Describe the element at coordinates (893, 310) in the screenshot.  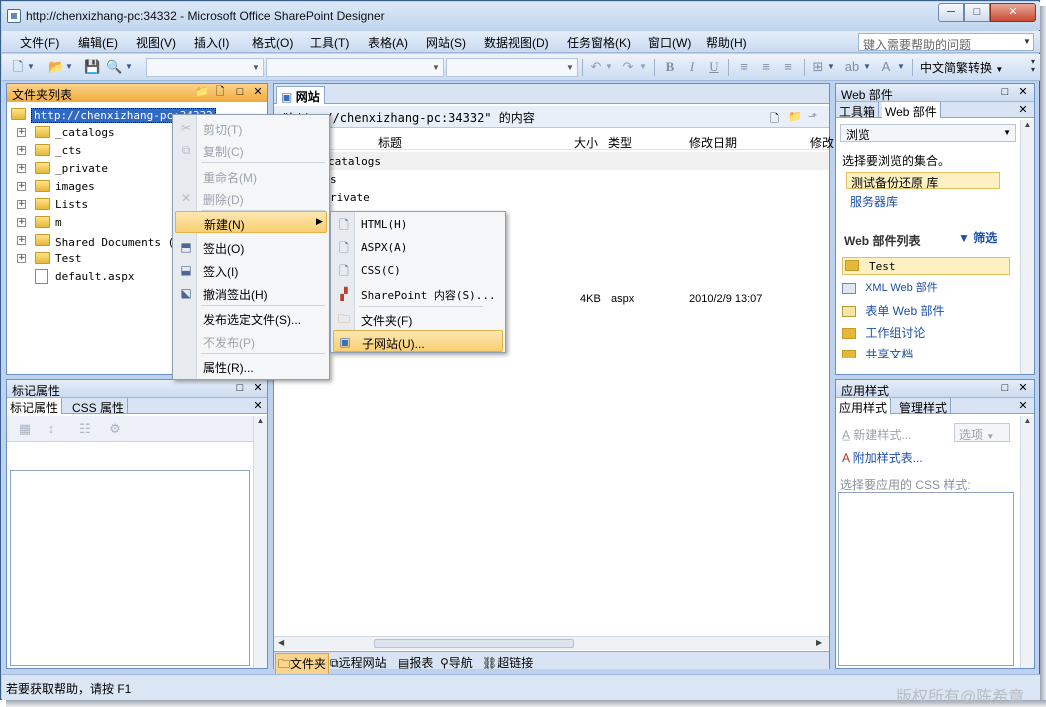
I see `web-part-item-form: 表单 Web 部件` at that location.